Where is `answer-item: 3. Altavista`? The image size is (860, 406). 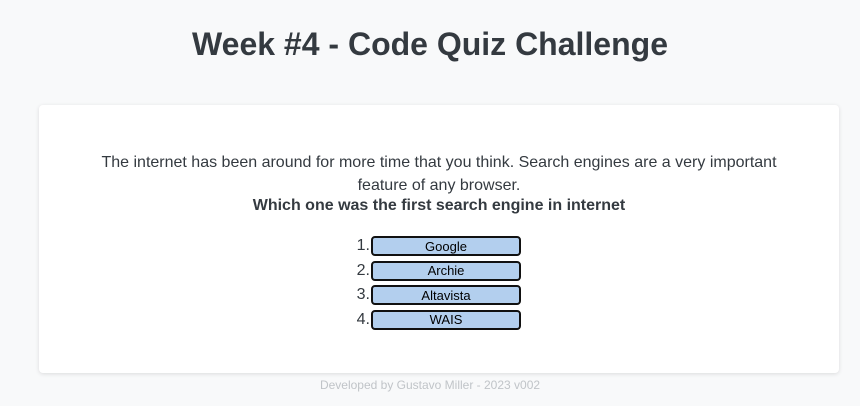 answer-item: 3. Altavista is located at coordinates (435, 295).